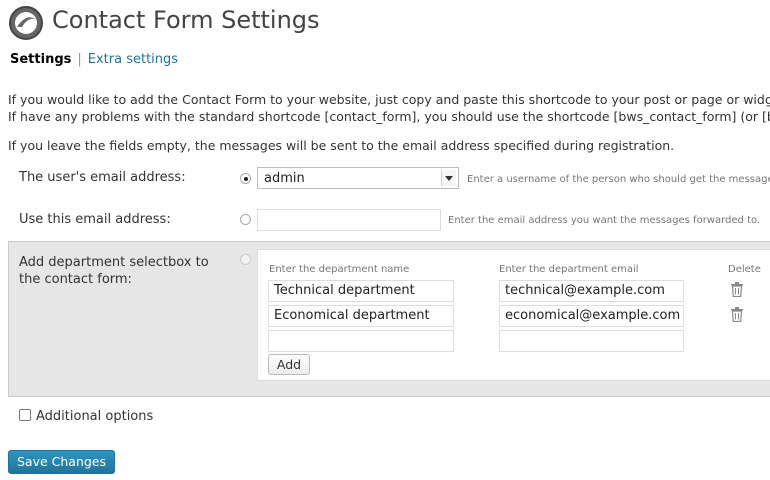 Image resolution: width=770 pixels, height=480 pixels. I want to click on custom-email-input, so click(349, 220).